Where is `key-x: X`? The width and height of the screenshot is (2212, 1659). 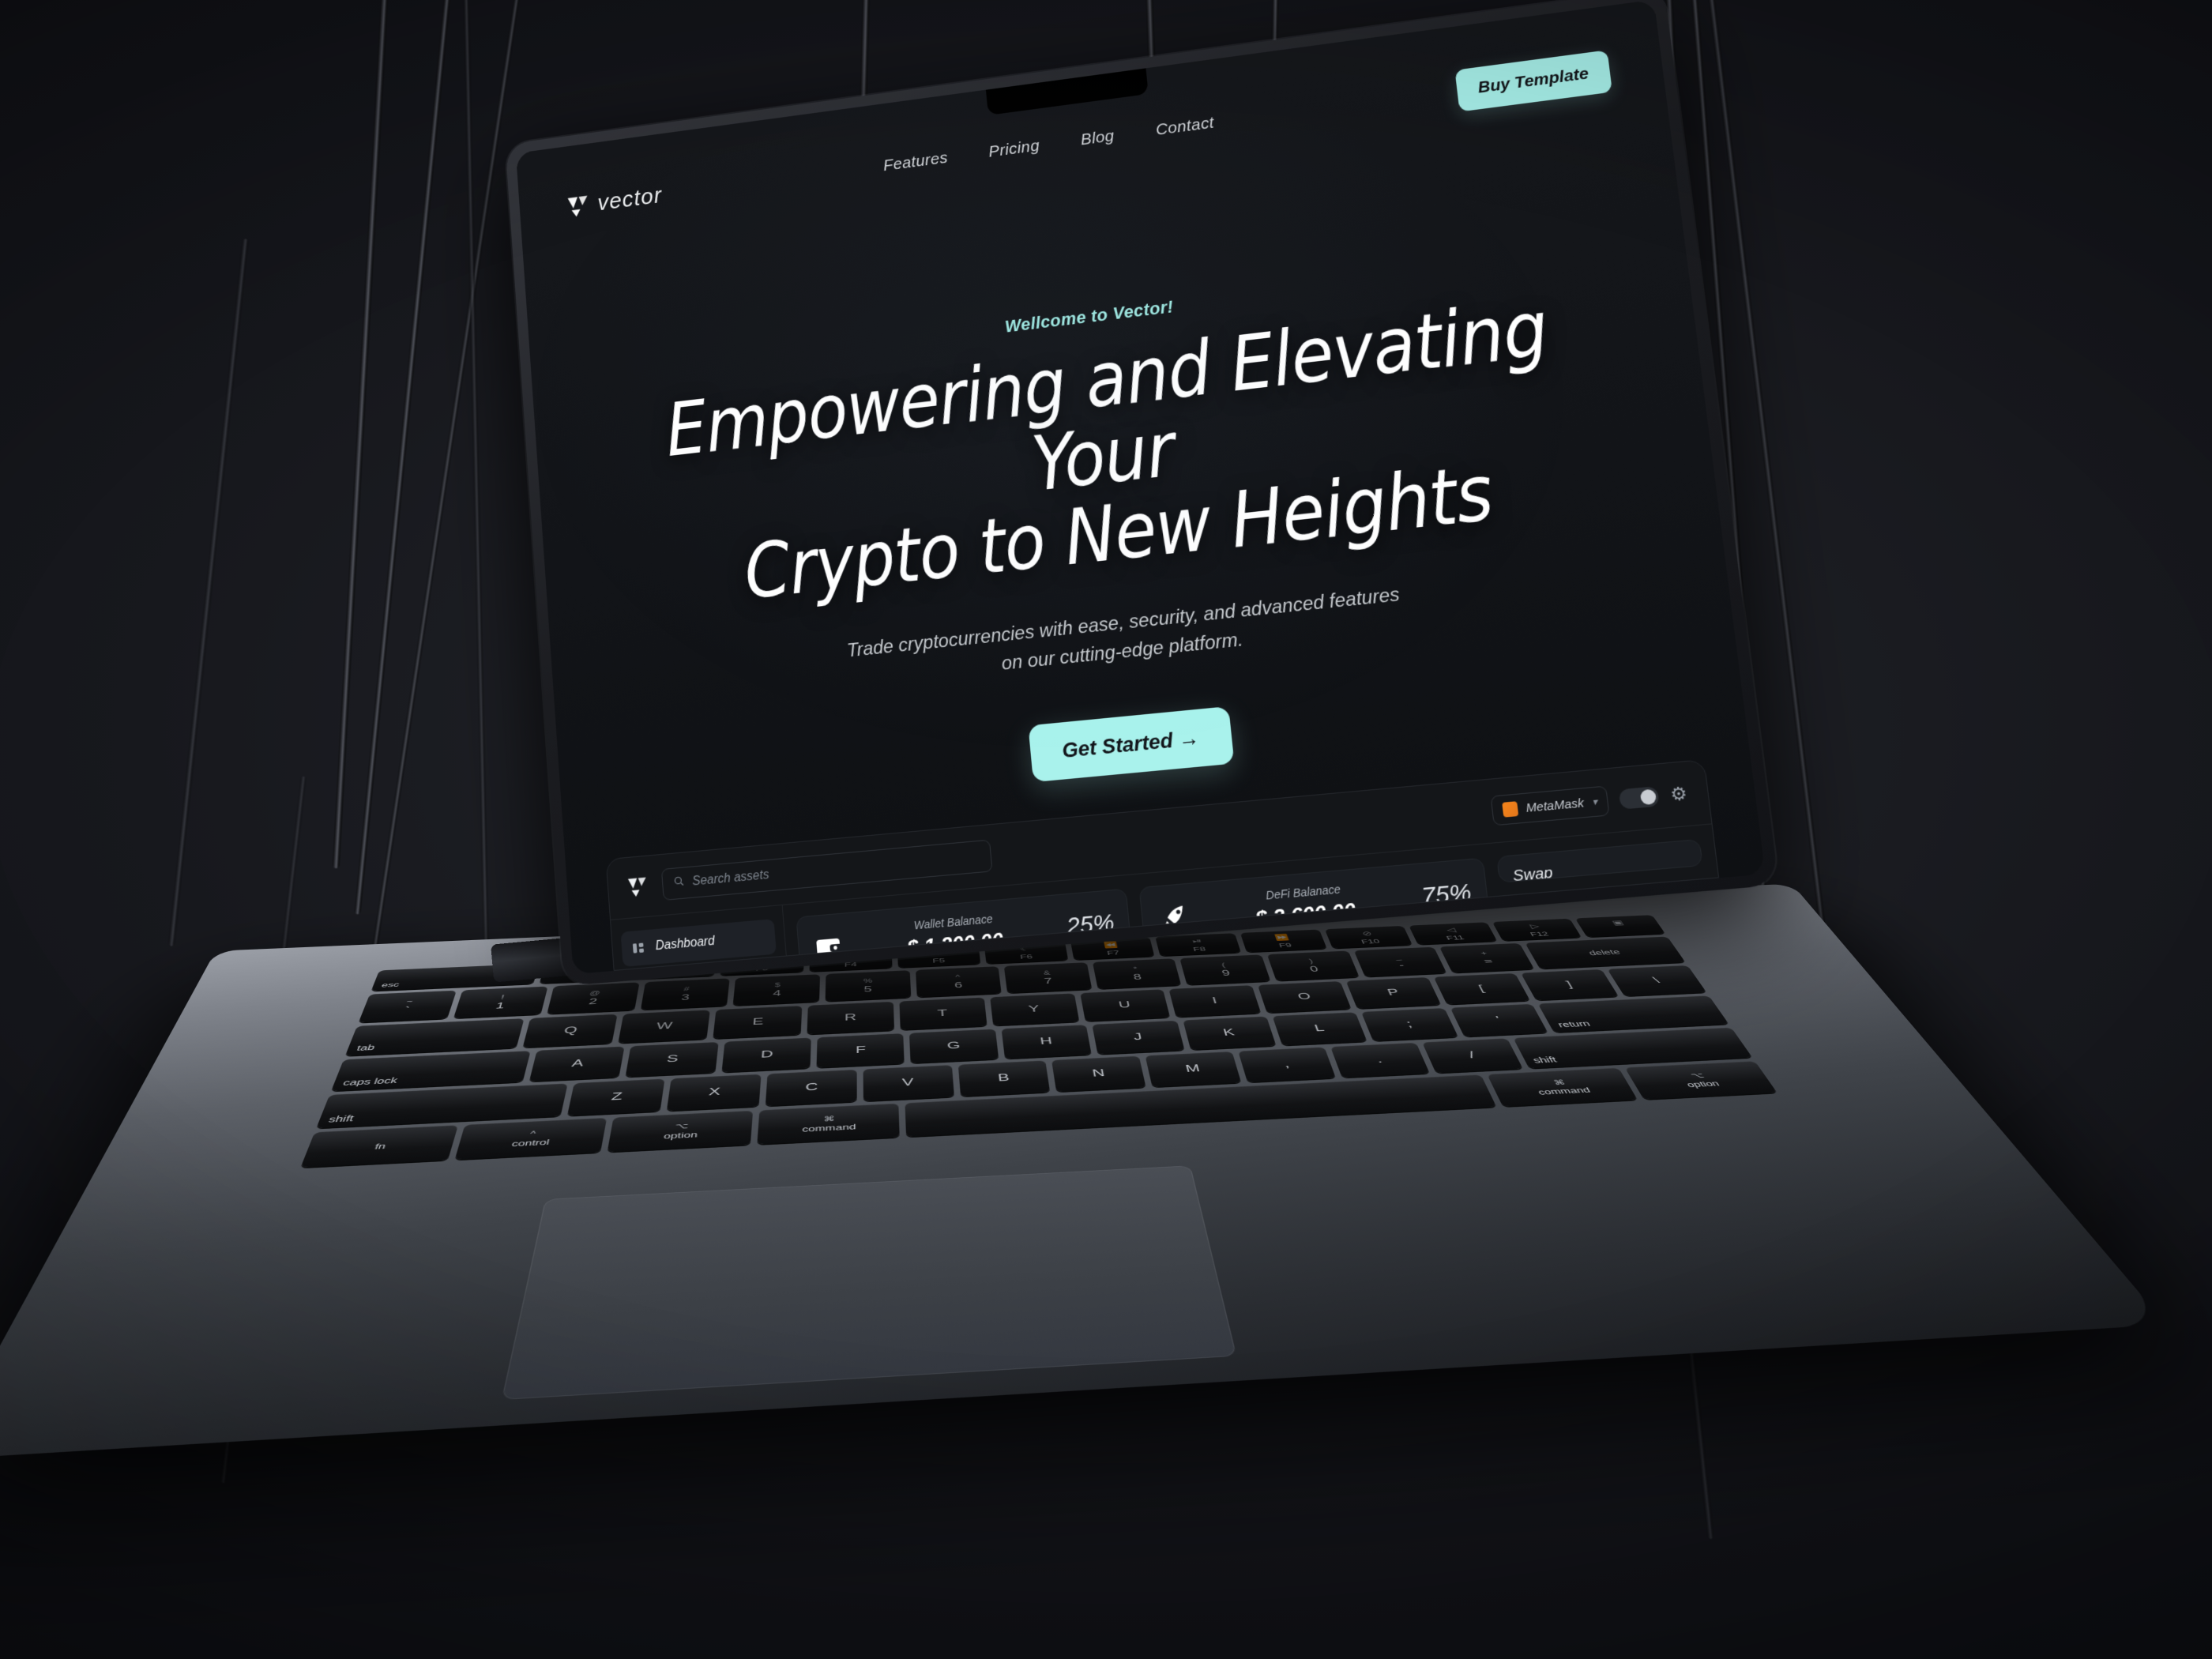
key-x: X is located at coordinates (714, 1093).